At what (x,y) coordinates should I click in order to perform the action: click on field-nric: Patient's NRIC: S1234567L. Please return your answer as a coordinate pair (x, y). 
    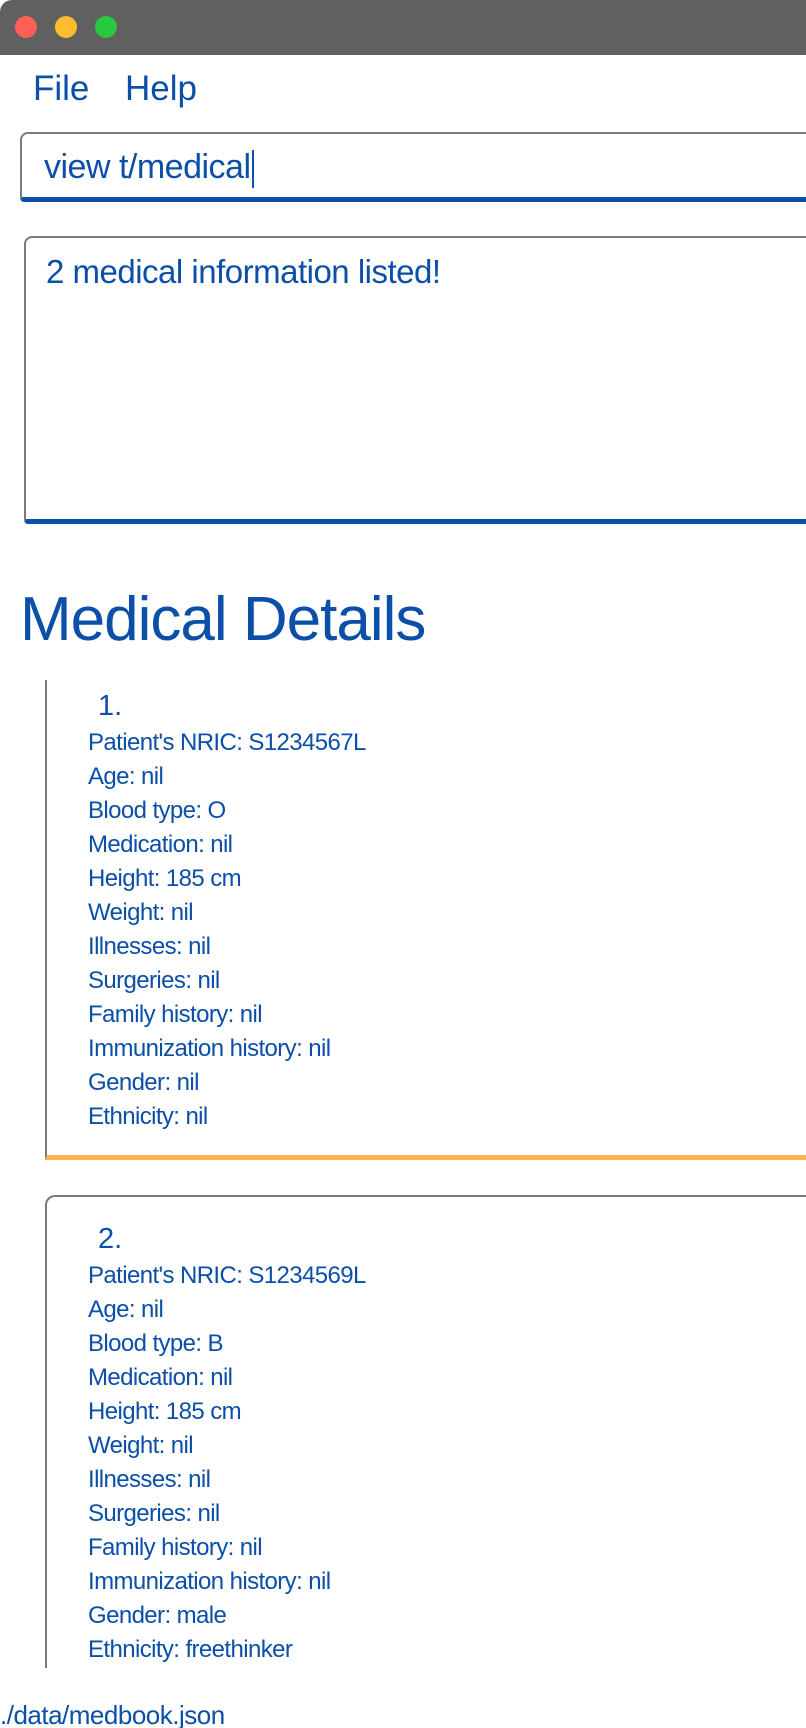
    Looking at the image, I should click on (227, 742).